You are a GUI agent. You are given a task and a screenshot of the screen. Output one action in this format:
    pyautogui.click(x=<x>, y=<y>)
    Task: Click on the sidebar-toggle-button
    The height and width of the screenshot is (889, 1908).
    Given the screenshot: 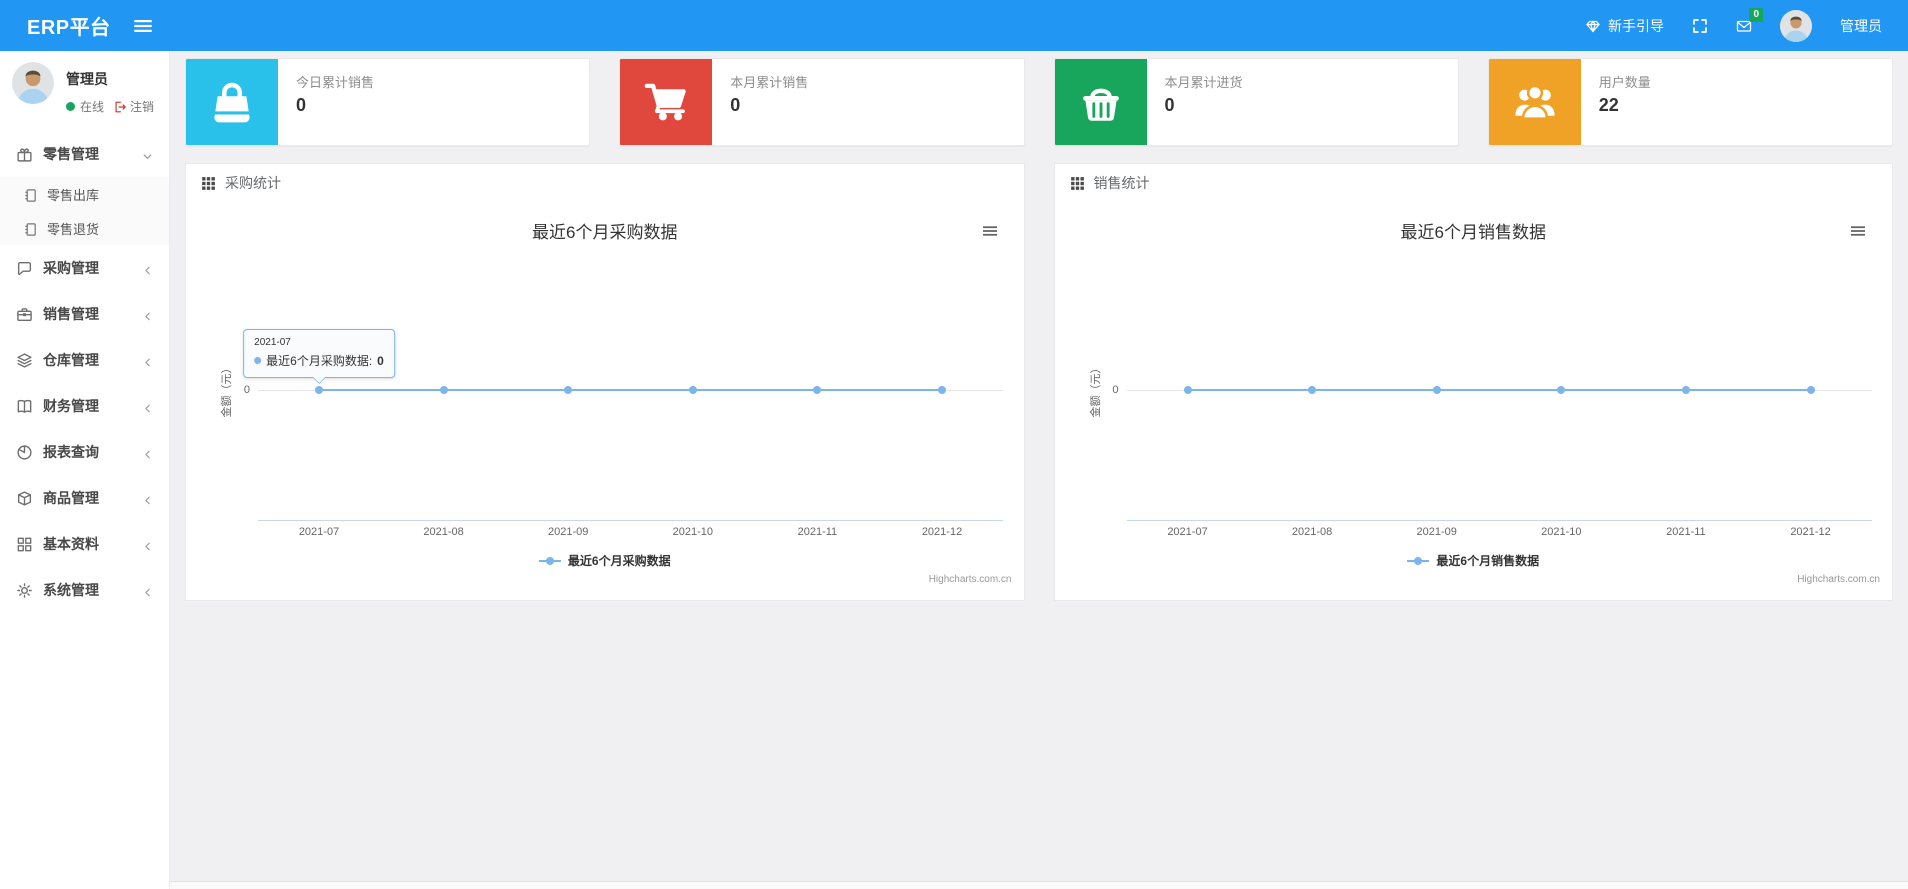 What is the action you would take?
    pyautogui.click(x=143, y=26)
    